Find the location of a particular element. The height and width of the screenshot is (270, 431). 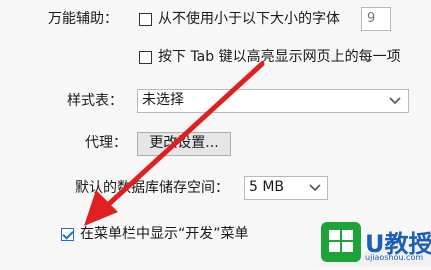

watermark-logo: U教授 ujiaoshou.com is located at coordinates (372, 235).